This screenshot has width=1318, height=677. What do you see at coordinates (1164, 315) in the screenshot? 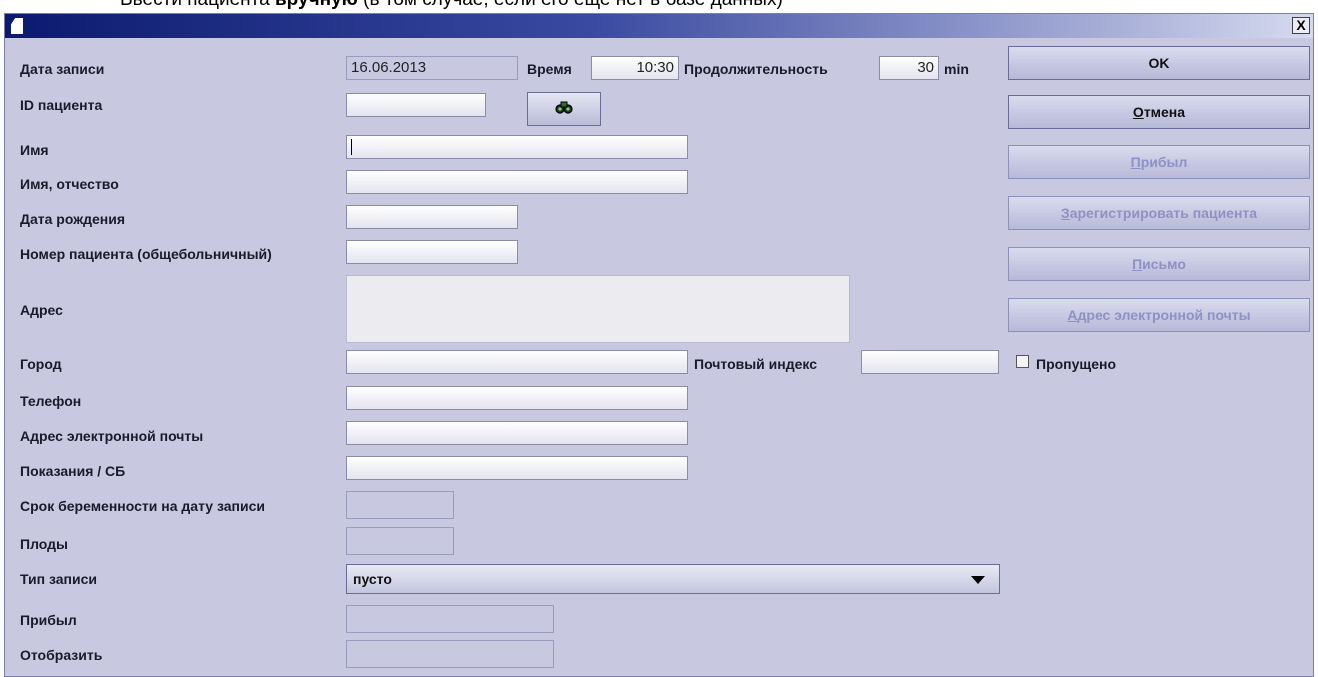
I see `email-button-label: дрес электронной почты` at bounding box center [1164, 315].